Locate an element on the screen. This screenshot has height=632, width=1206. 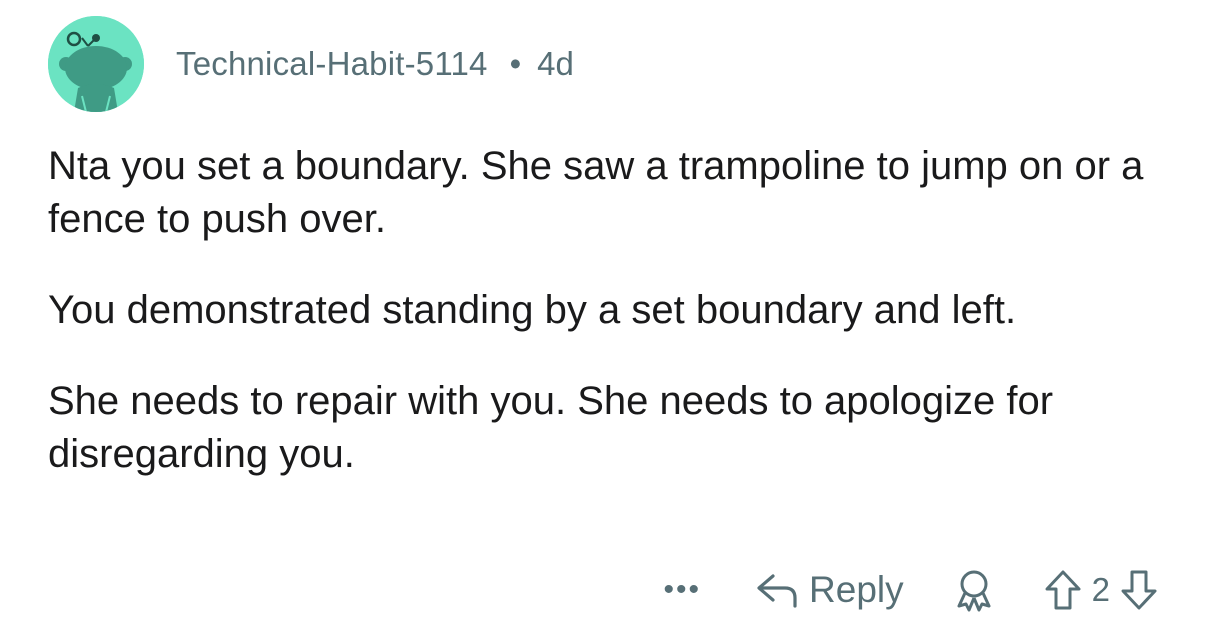
avatar is located at coordinates (96, 64).